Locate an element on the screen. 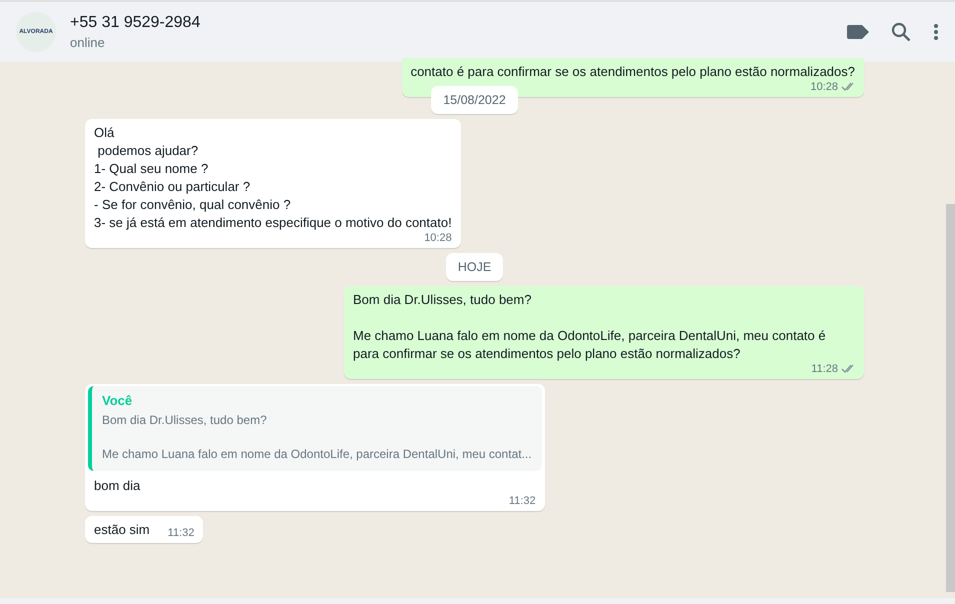  contact-name: +55 31 9529-2984 is located at coordinates (136, 23).